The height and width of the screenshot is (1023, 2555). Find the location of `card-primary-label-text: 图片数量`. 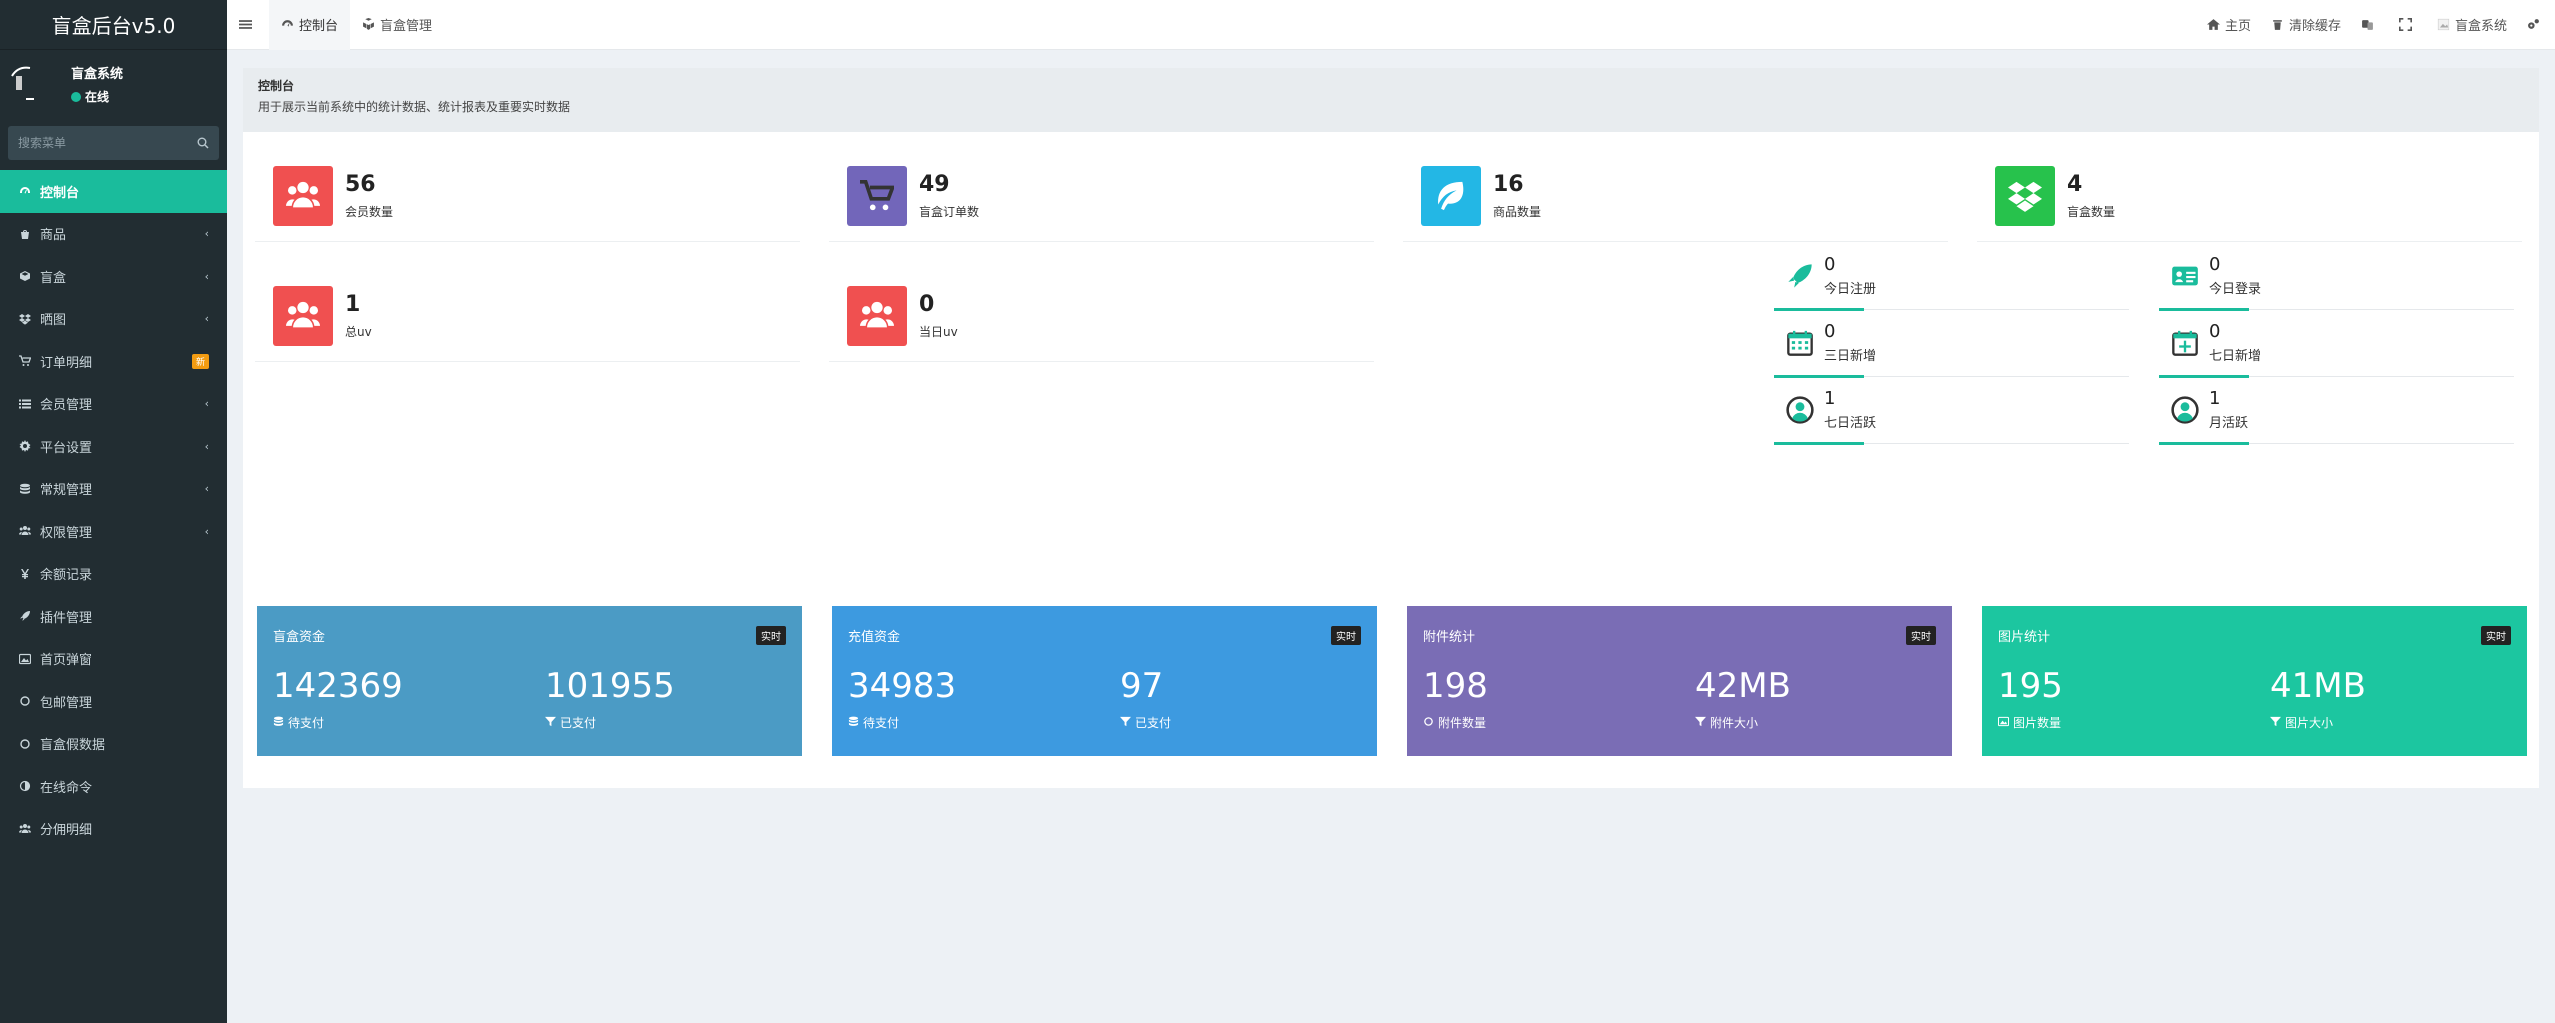

card-primary-label-text: 图片数量 is located at coordinates (2037, 723).